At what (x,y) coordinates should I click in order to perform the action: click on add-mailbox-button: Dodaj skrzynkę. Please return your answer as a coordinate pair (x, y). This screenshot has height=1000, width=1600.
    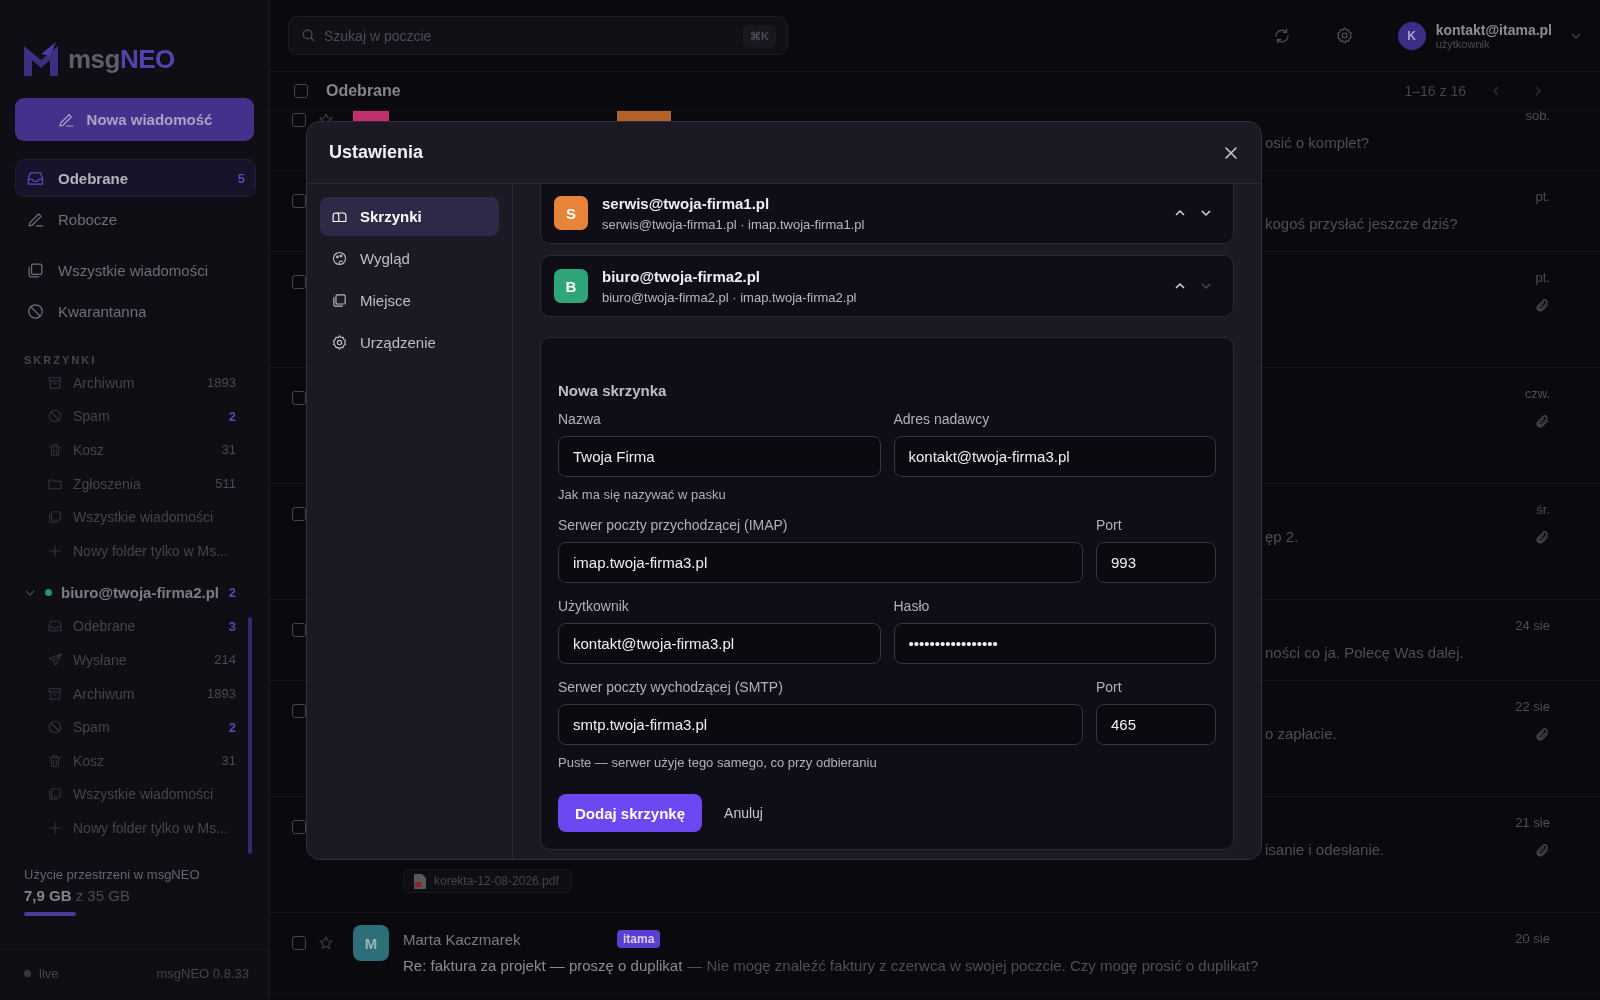
    Looking at the image, I should click on (630, 813).